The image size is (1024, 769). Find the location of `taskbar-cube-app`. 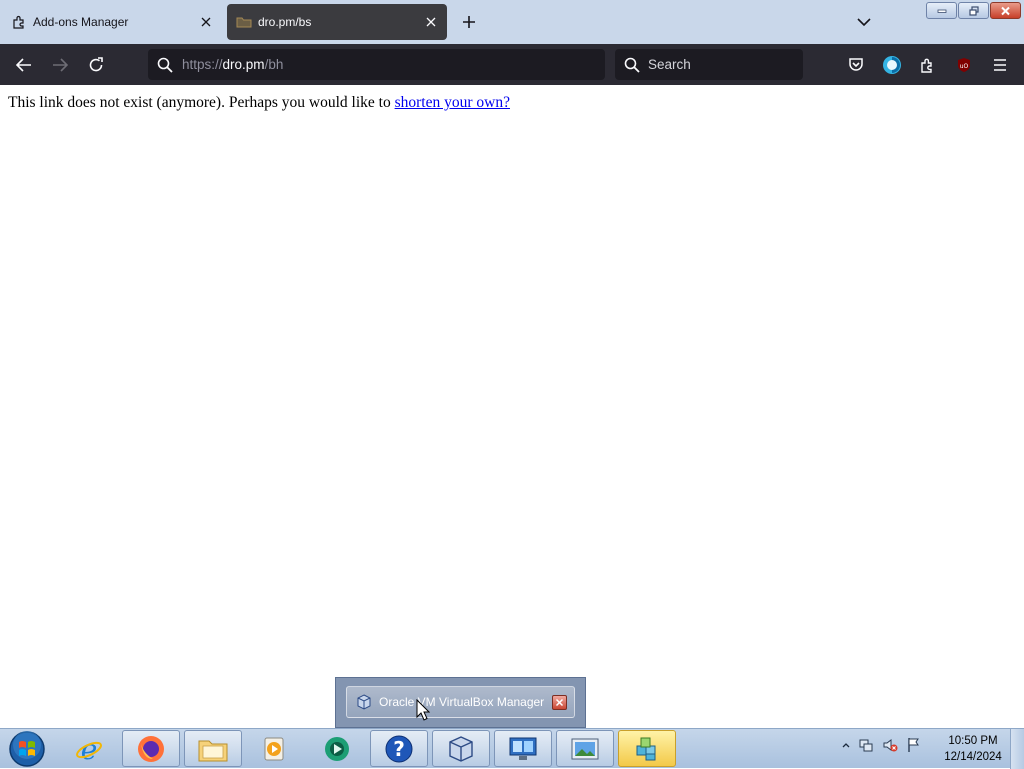

taskbar-cube-app is located at coordinates (647, 748).